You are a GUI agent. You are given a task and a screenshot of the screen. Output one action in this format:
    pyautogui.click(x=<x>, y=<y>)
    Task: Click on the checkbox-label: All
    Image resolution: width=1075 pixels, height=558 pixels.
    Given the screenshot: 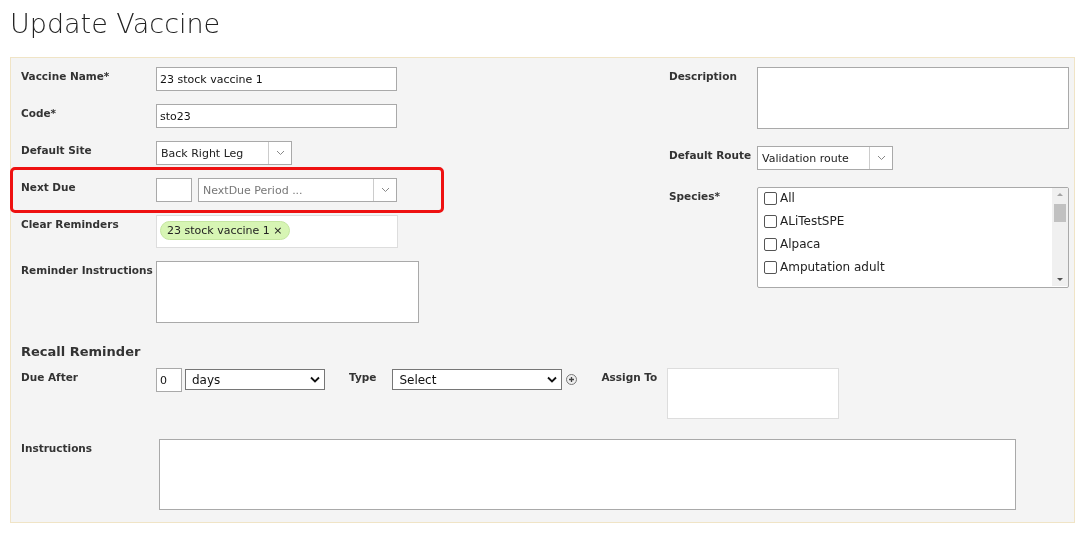 What is the action you would take?
    pyautogui.click(x=787, y=198)
    